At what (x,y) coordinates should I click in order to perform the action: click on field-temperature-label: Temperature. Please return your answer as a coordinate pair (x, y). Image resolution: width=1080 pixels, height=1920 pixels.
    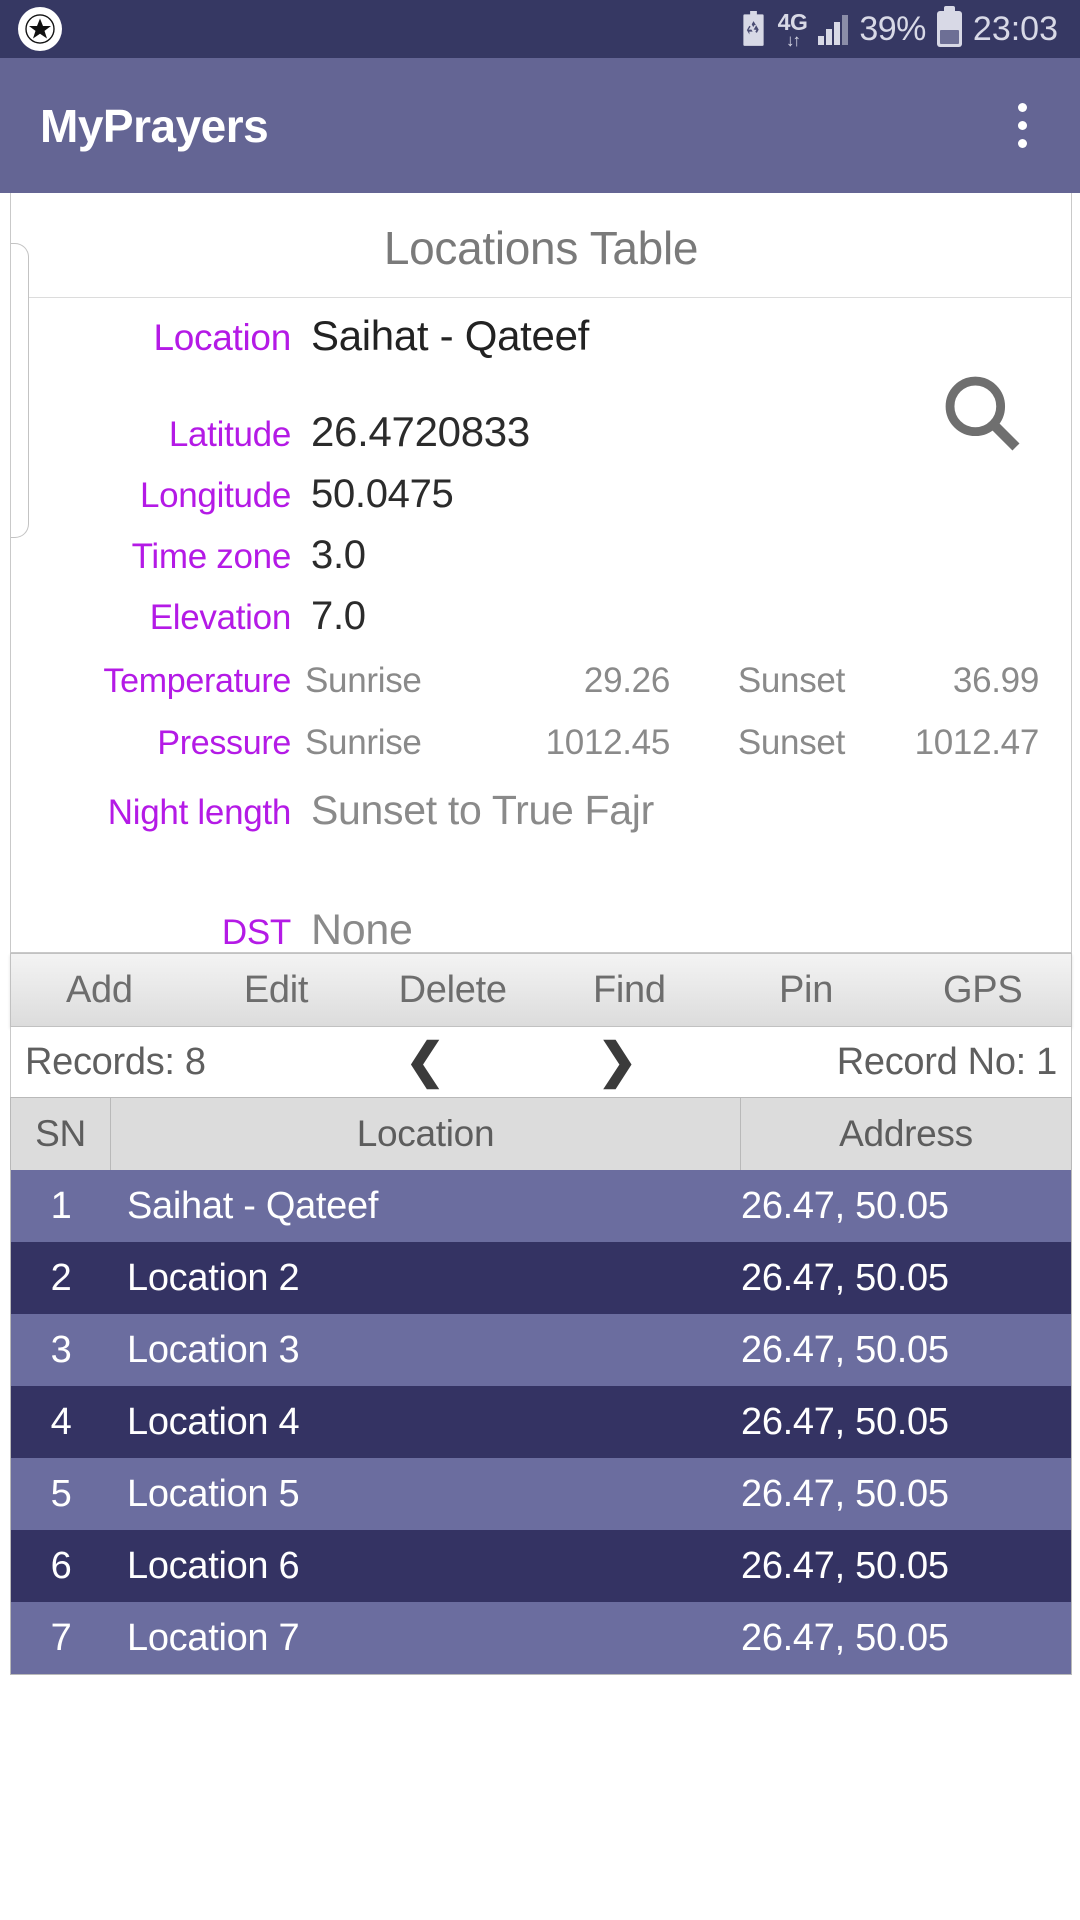
    Looking at the image, I should click on (197, 681).